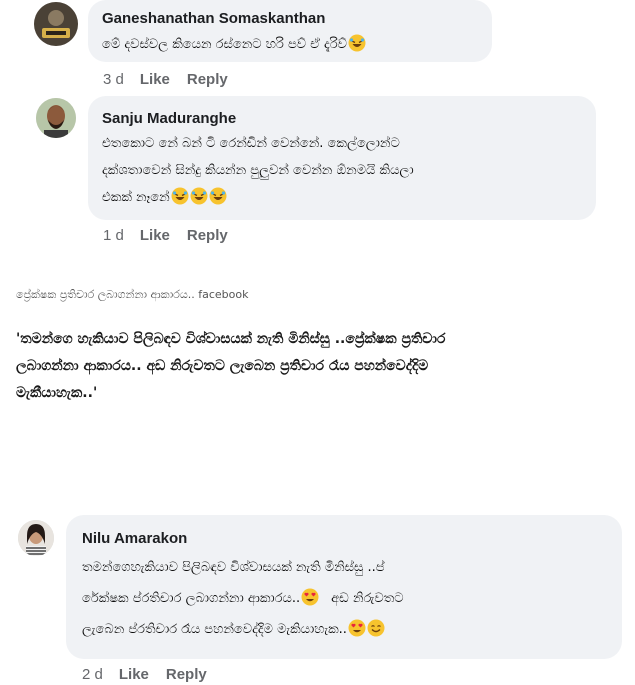 The image size is (635, 685). What do you see at coordinates (113, 235) in the screenshot?
I see `comment-timestamp: 1 d` at bounding box center [113, 235].